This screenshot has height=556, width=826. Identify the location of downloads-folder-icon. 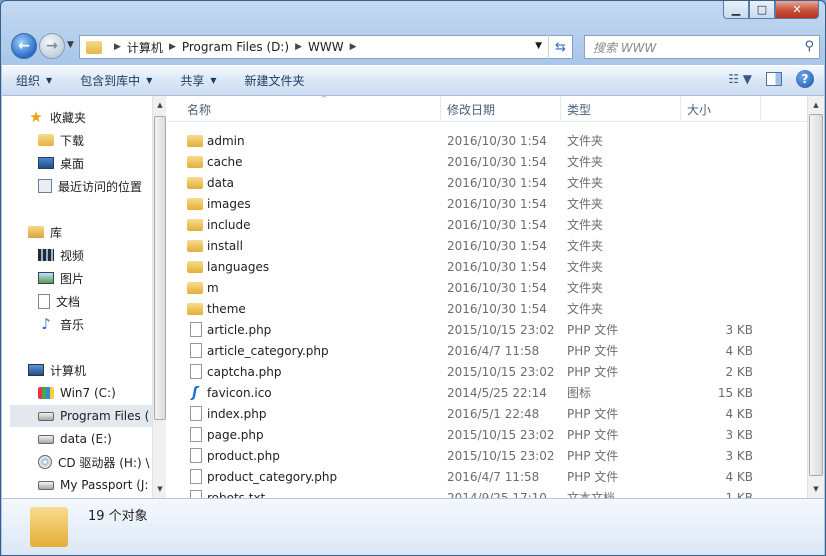
(46, 140).